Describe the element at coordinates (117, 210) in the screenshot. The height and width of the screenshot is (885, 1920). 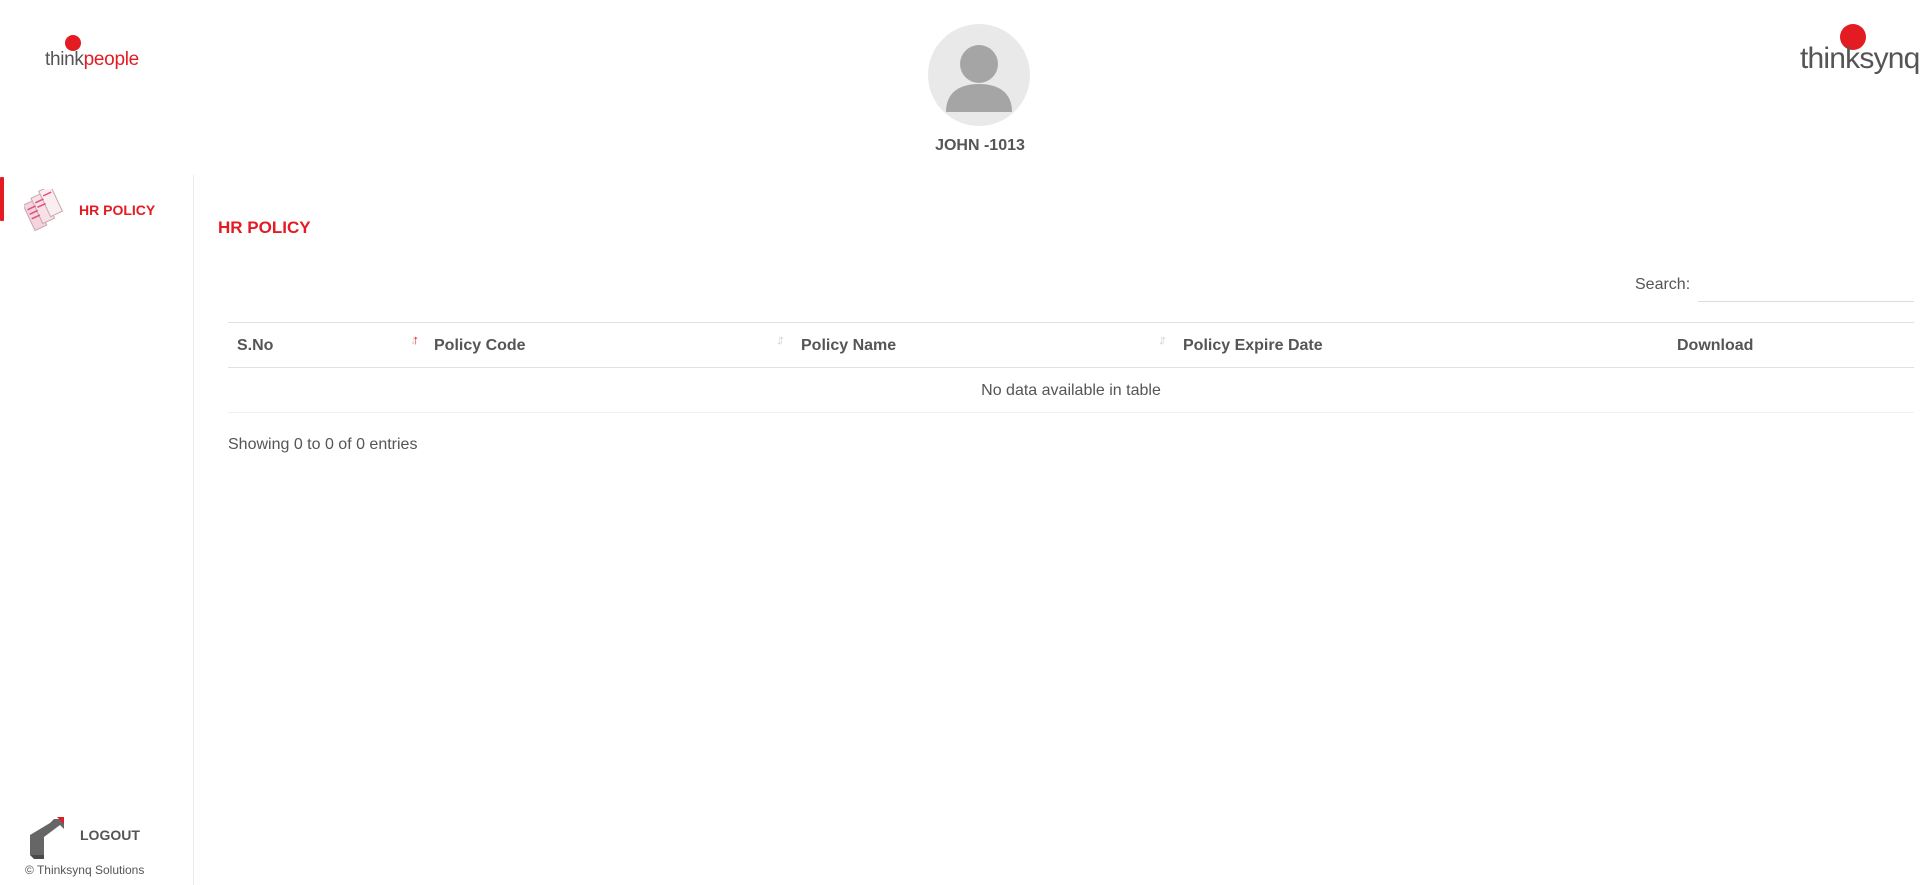
I see `sidebar-item-label: HR POLICY` at that location.